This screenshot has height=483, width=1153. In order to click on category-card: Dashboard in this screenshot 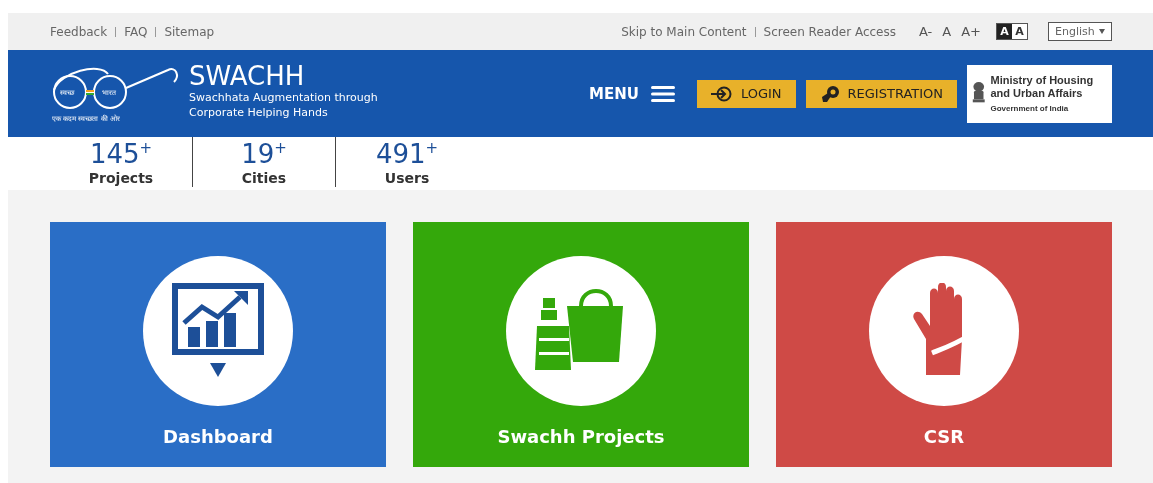, I will do `click(218, 344)`.